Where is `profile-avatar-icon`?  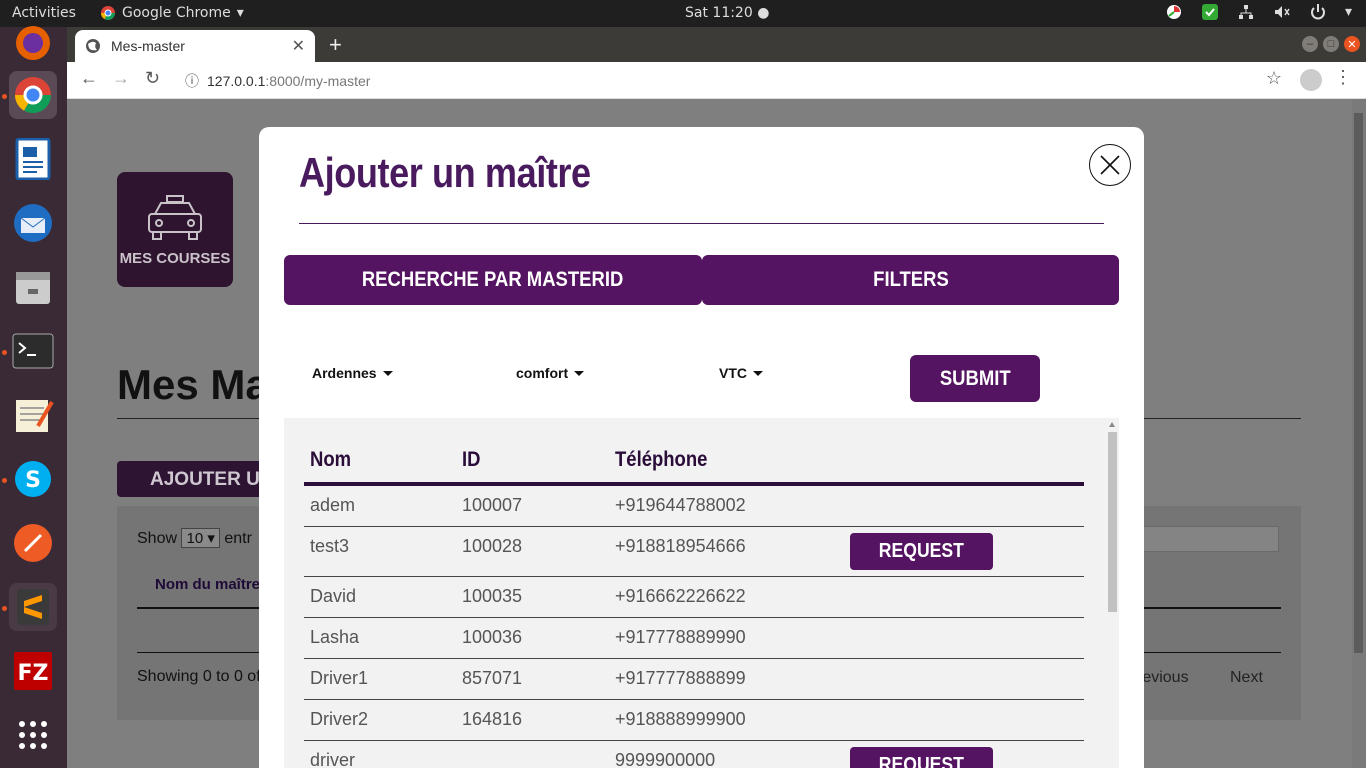 profile-avatar-icon is located at coordinates (1311, 80).